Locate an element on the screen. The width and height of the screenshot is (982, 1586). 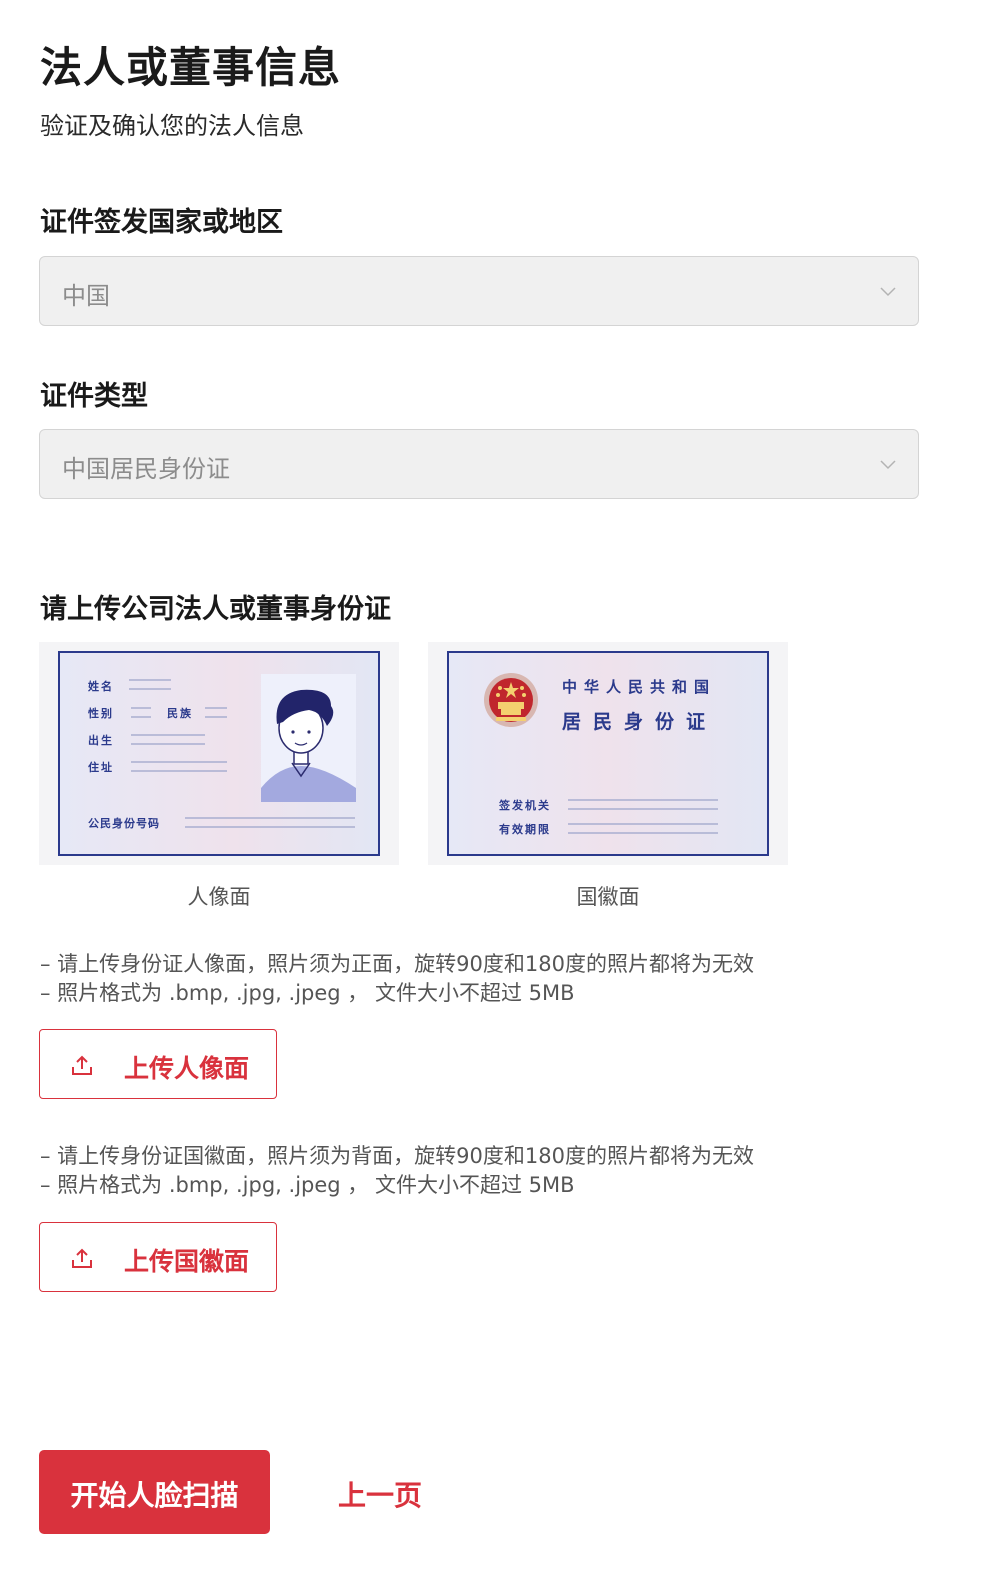
upload-front-label: 上传人像面 is located at coordinates (187, 1068).